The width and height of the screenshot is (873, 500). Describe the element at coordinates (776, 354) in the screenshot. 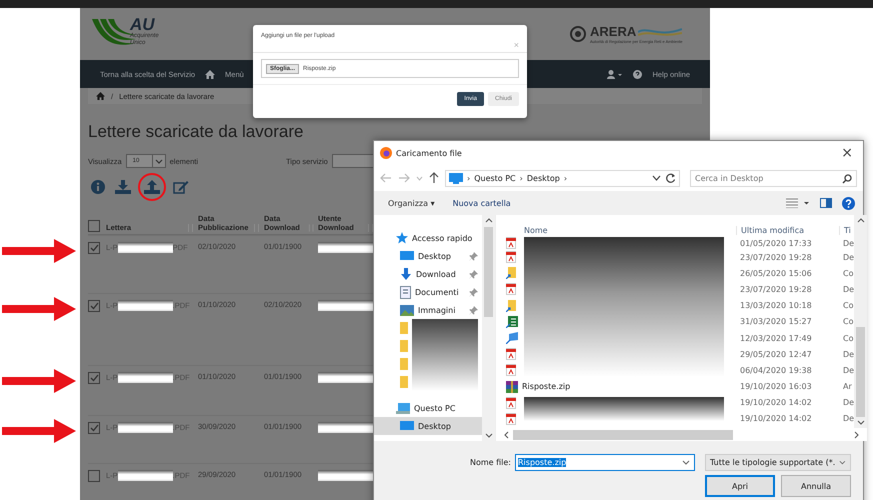

I see `file-date: 29/05/2020 12:47` at that location.